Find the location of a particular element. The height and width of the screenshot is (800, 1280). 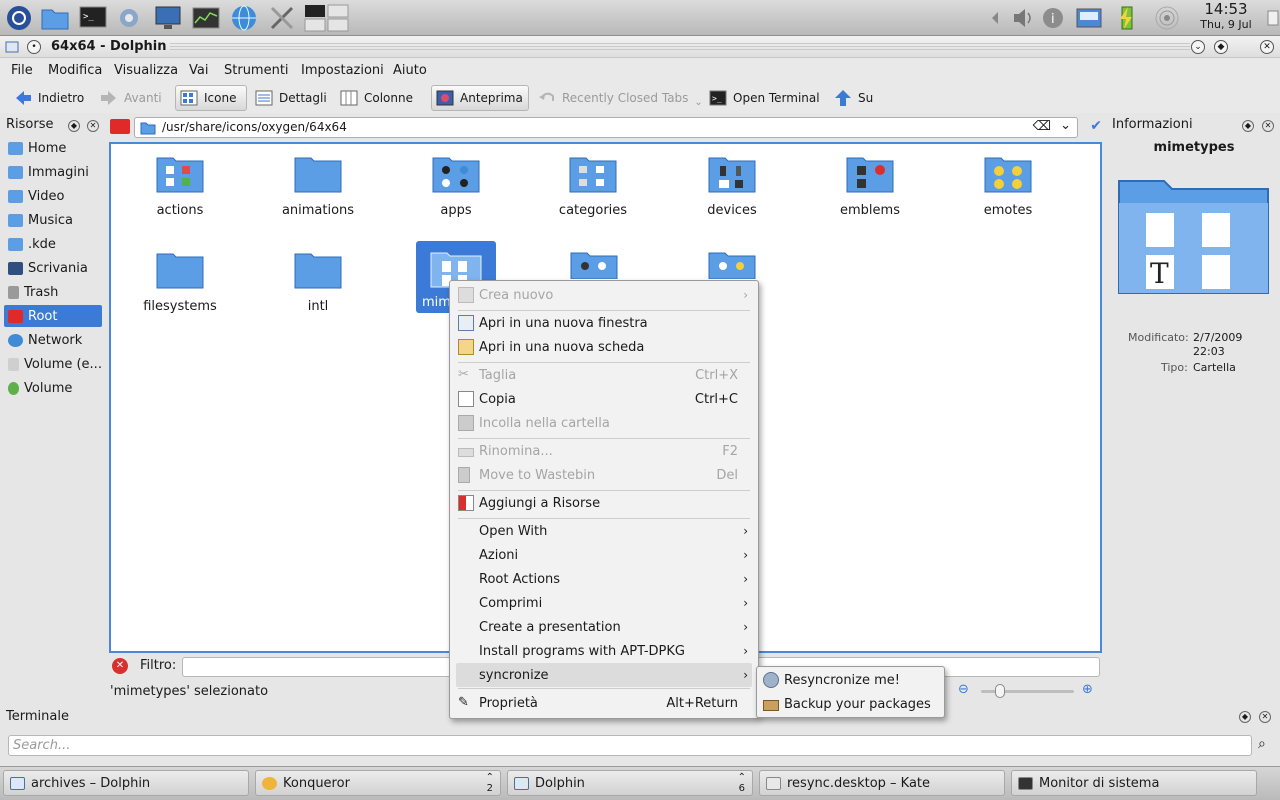

confirm-location-icon: ✔ is located at coordinates (1096, 126).